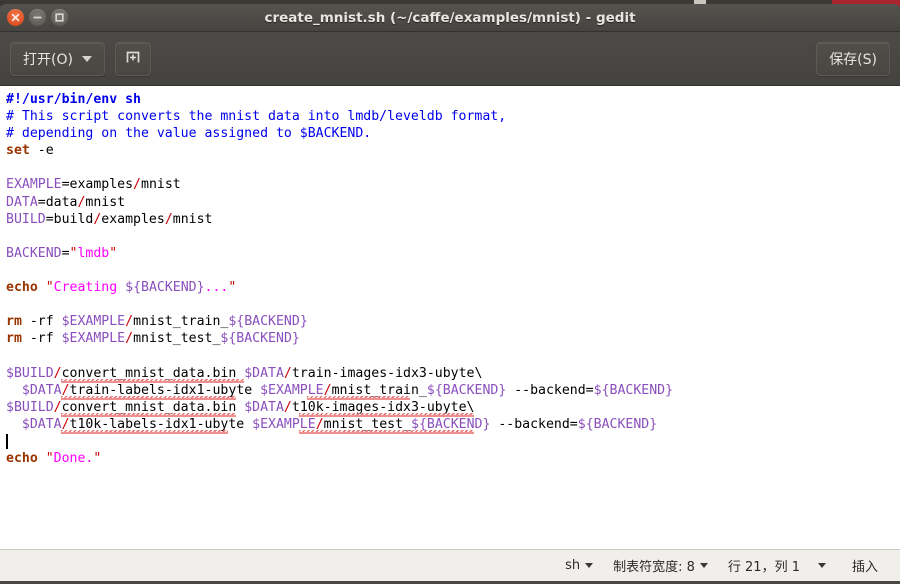 The image size is (900, 584). I want to click on tab-width-label: 制表符宽度: 8, so click(654, 567).